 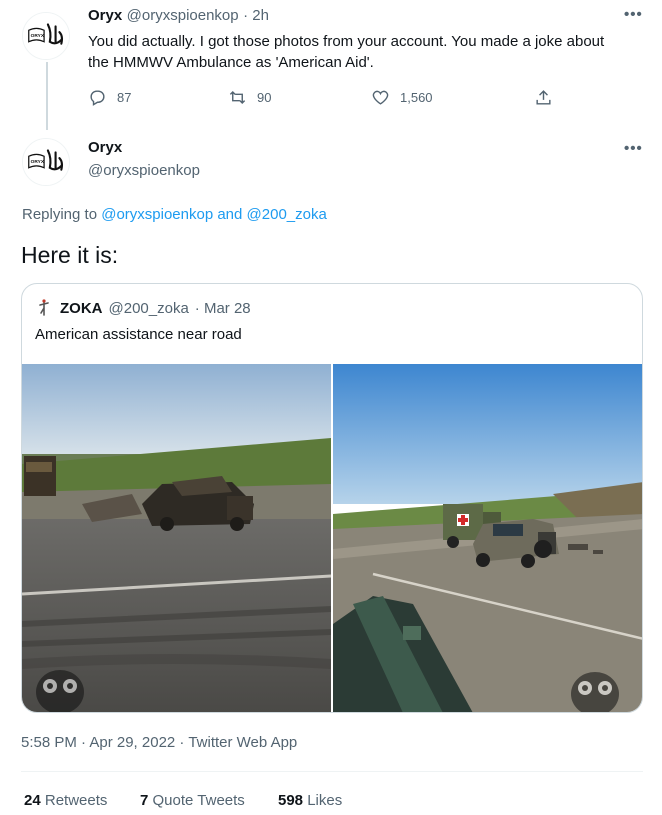 What do you see at coordinates (124, 97) in the screenshot?
I see `reply-count: 87` at bounding box center [124, 97].